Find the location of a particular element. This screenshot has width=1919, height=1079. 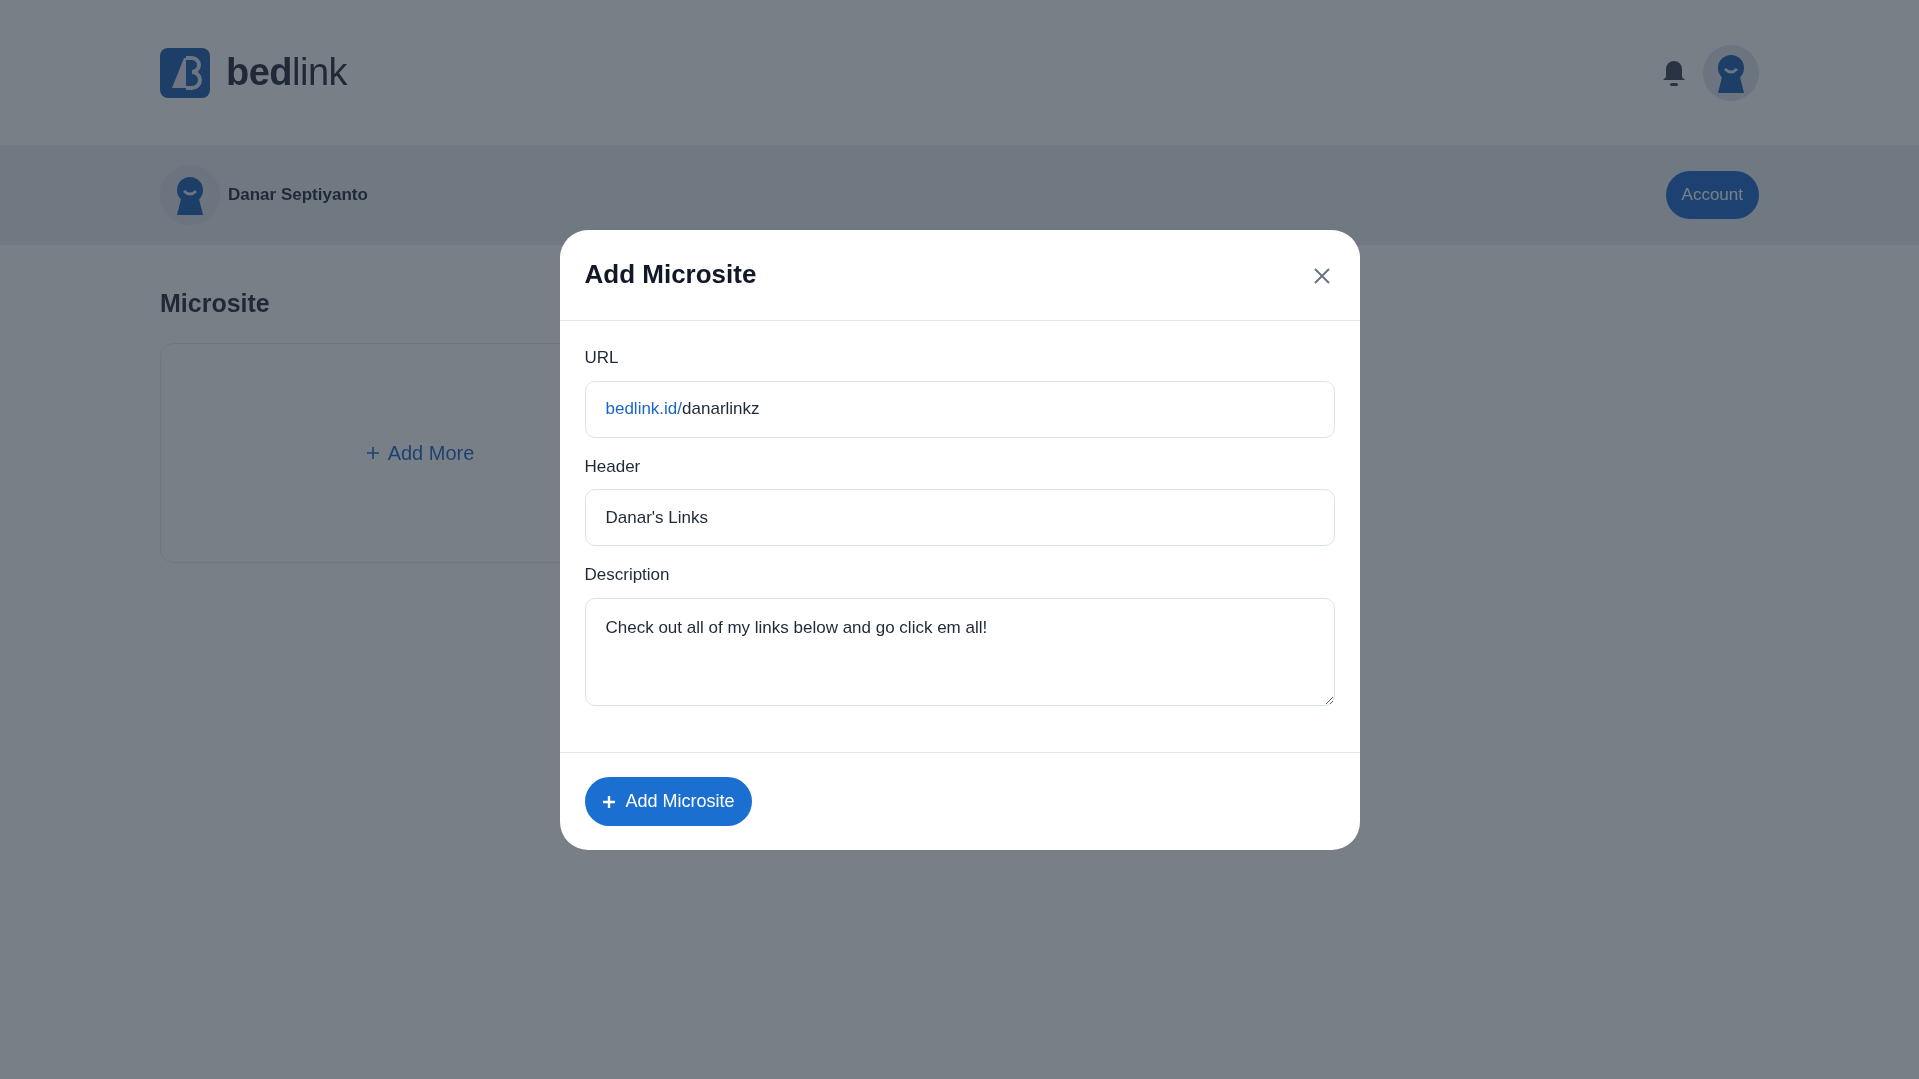

user-name: Danar Septiyanto is located at coordinates (298, 195).